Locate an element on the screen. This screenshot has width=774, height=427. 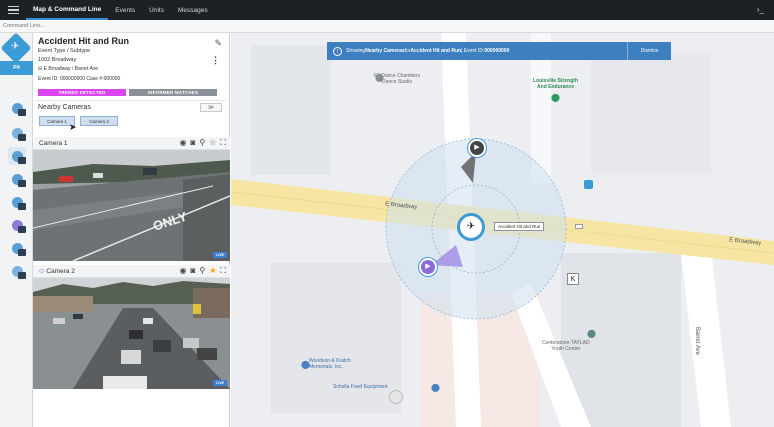
route-shield-icon is located at coordinates (579, 226).